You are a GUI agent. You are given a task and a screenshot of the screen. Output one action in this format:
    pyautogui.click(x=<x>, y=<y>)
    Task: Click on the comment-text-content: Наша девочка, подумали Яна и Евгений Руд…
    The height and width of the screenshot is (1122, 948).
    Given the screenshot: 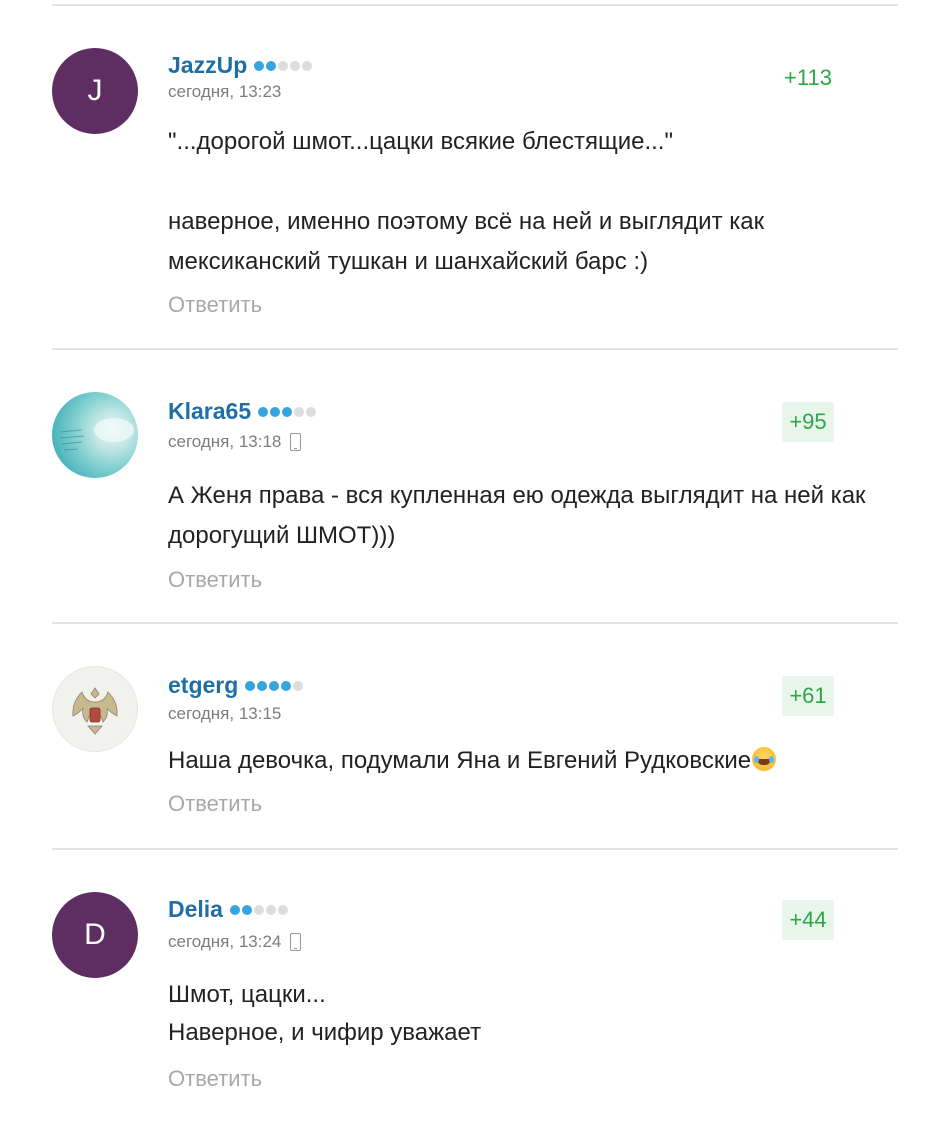 What is the action you would take?
    pyautogui.click(x=460, y=760)
    